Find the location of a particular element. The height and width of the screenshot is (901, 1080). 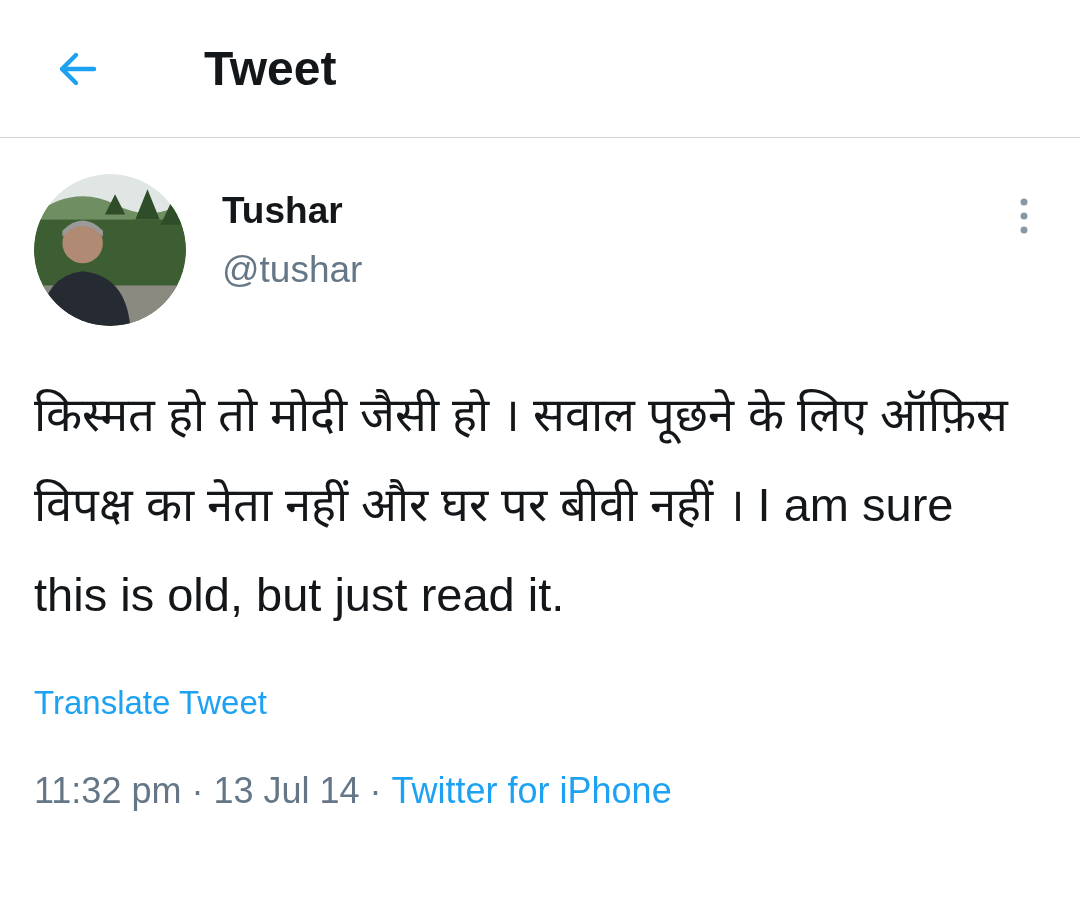

source-link: Twitter for iPhone is located at coordinates (531, 790).